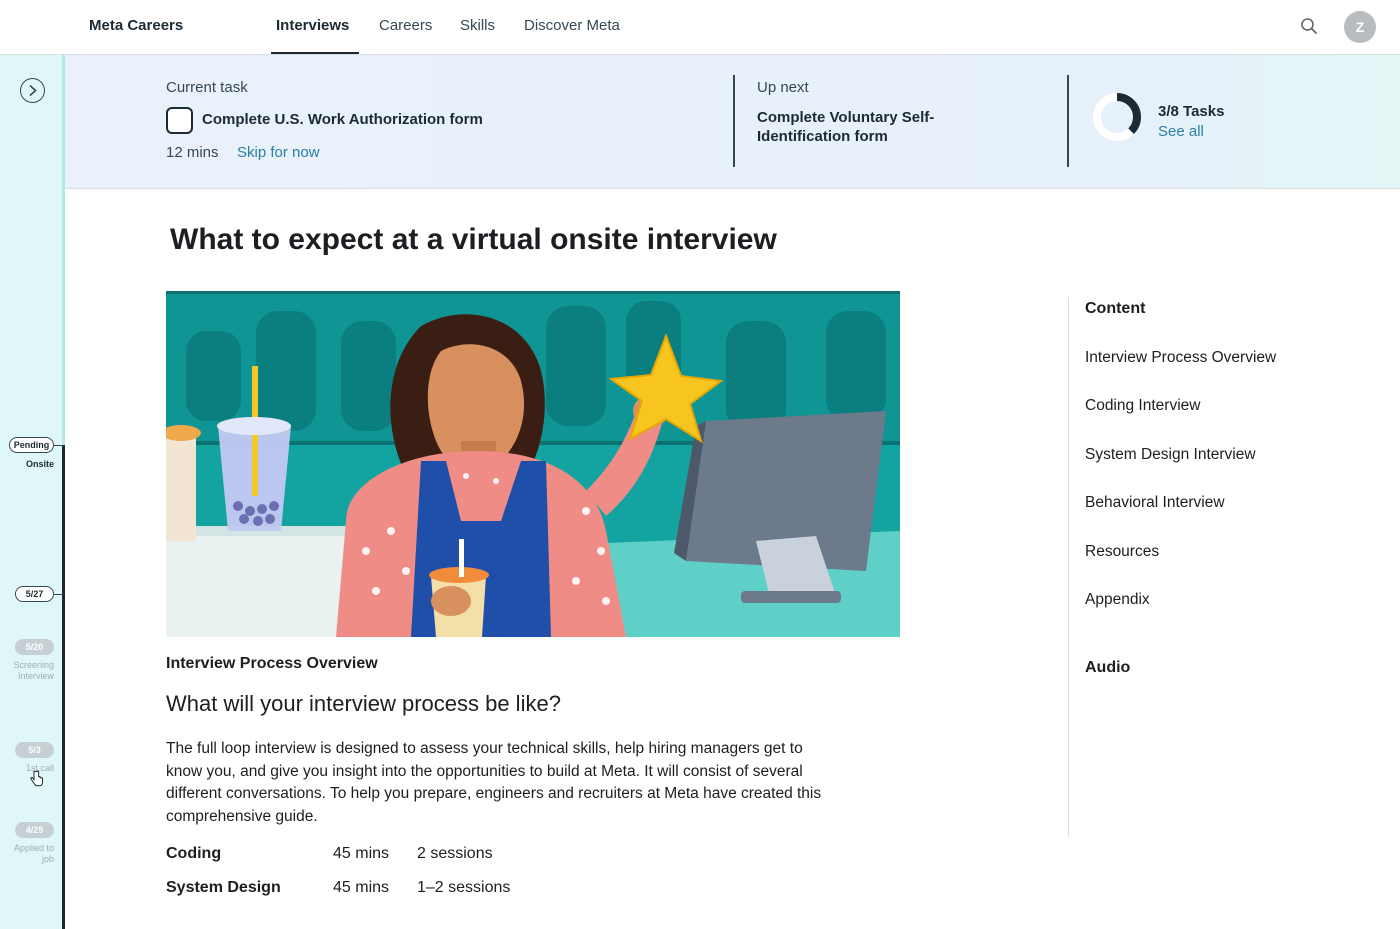 The width and height of the screenshot is (1400, 929). I want to click on timeline-date: 5/27, so click(34, 594).